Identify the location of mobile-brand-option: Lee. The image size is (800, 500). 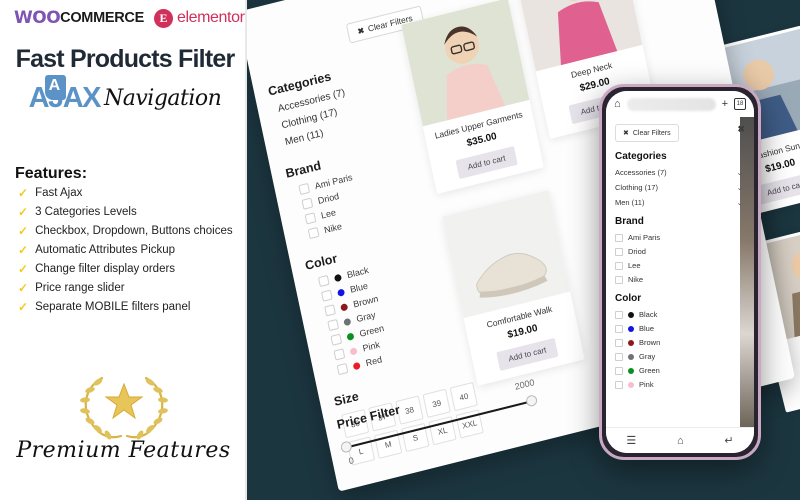
(680, 265).